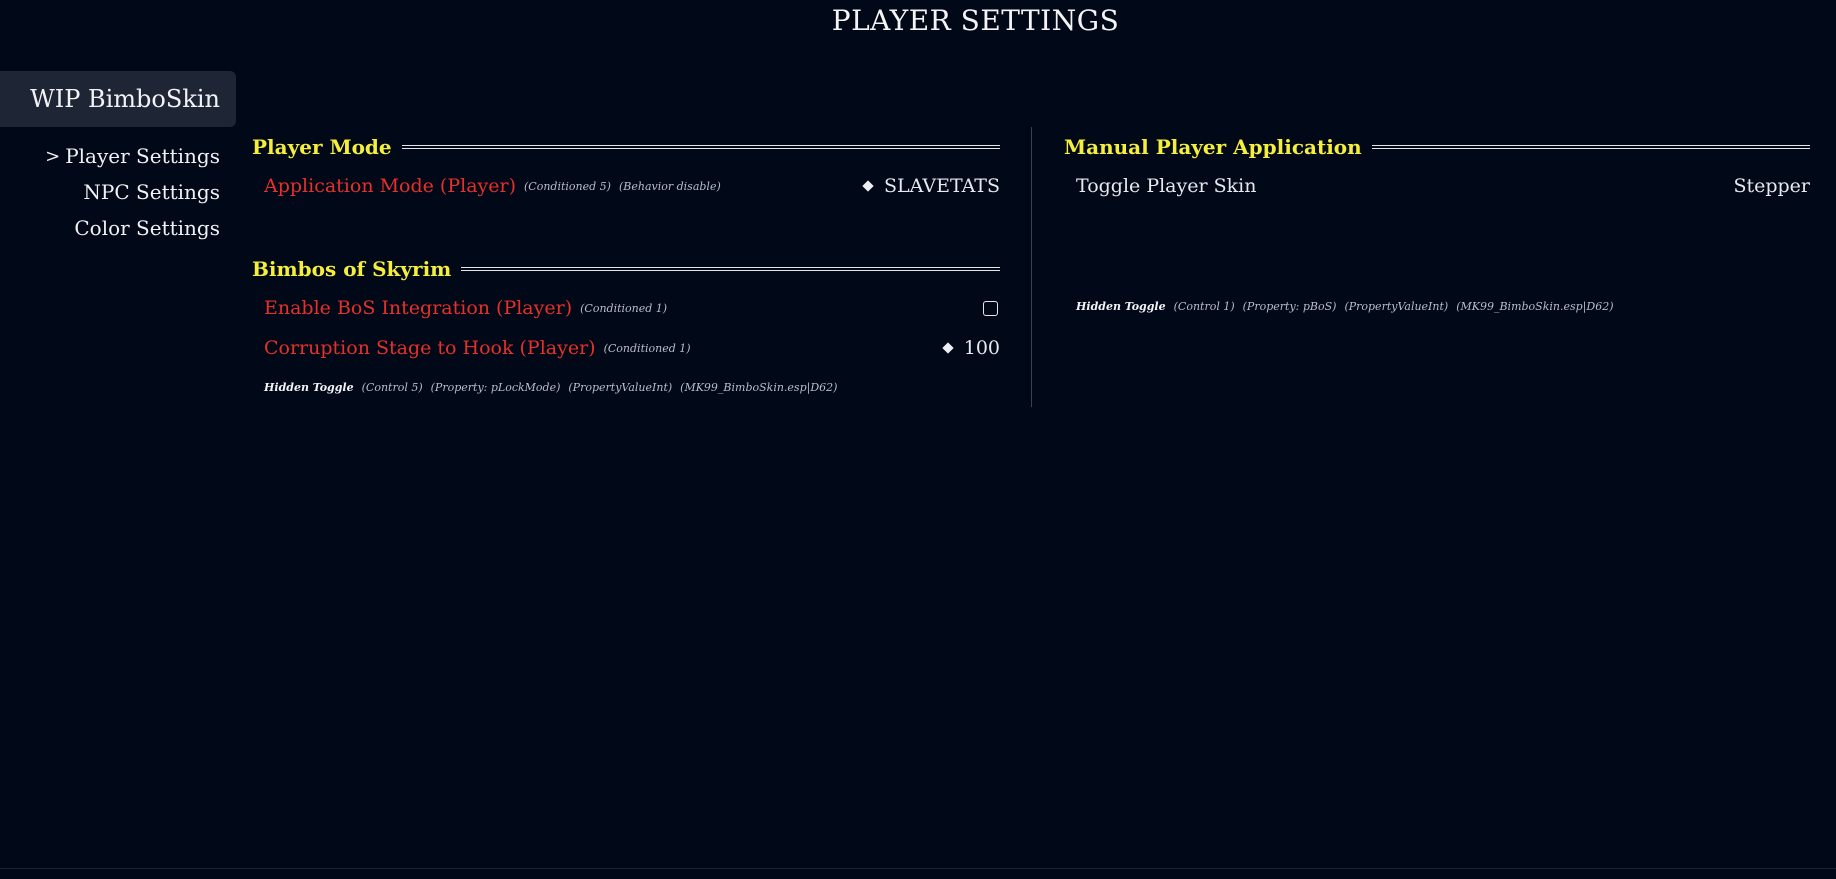  I want to click on nav-item-player-settings: > Player Settings, so click(110, 156).